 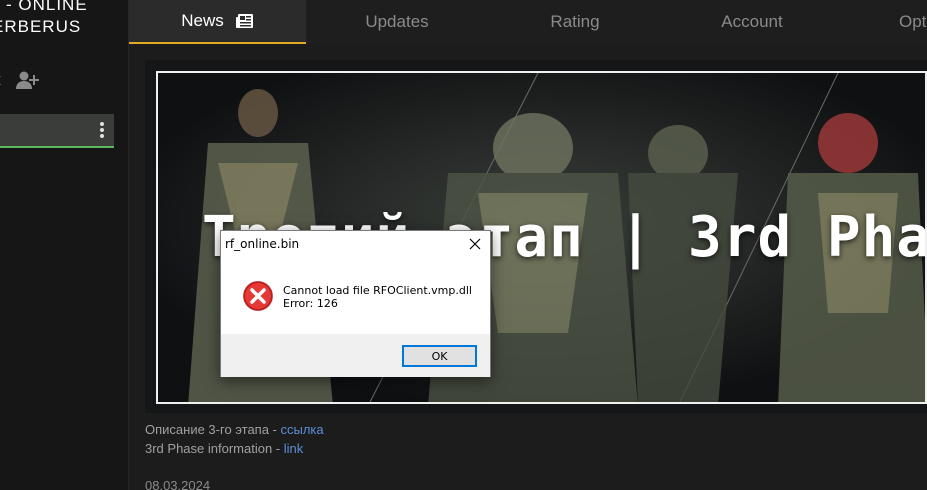 What do you see at coordinates (262, 244) in the screenshot?
I see `dialog-title: rf_online.bin` at bounding box center [262, 244].